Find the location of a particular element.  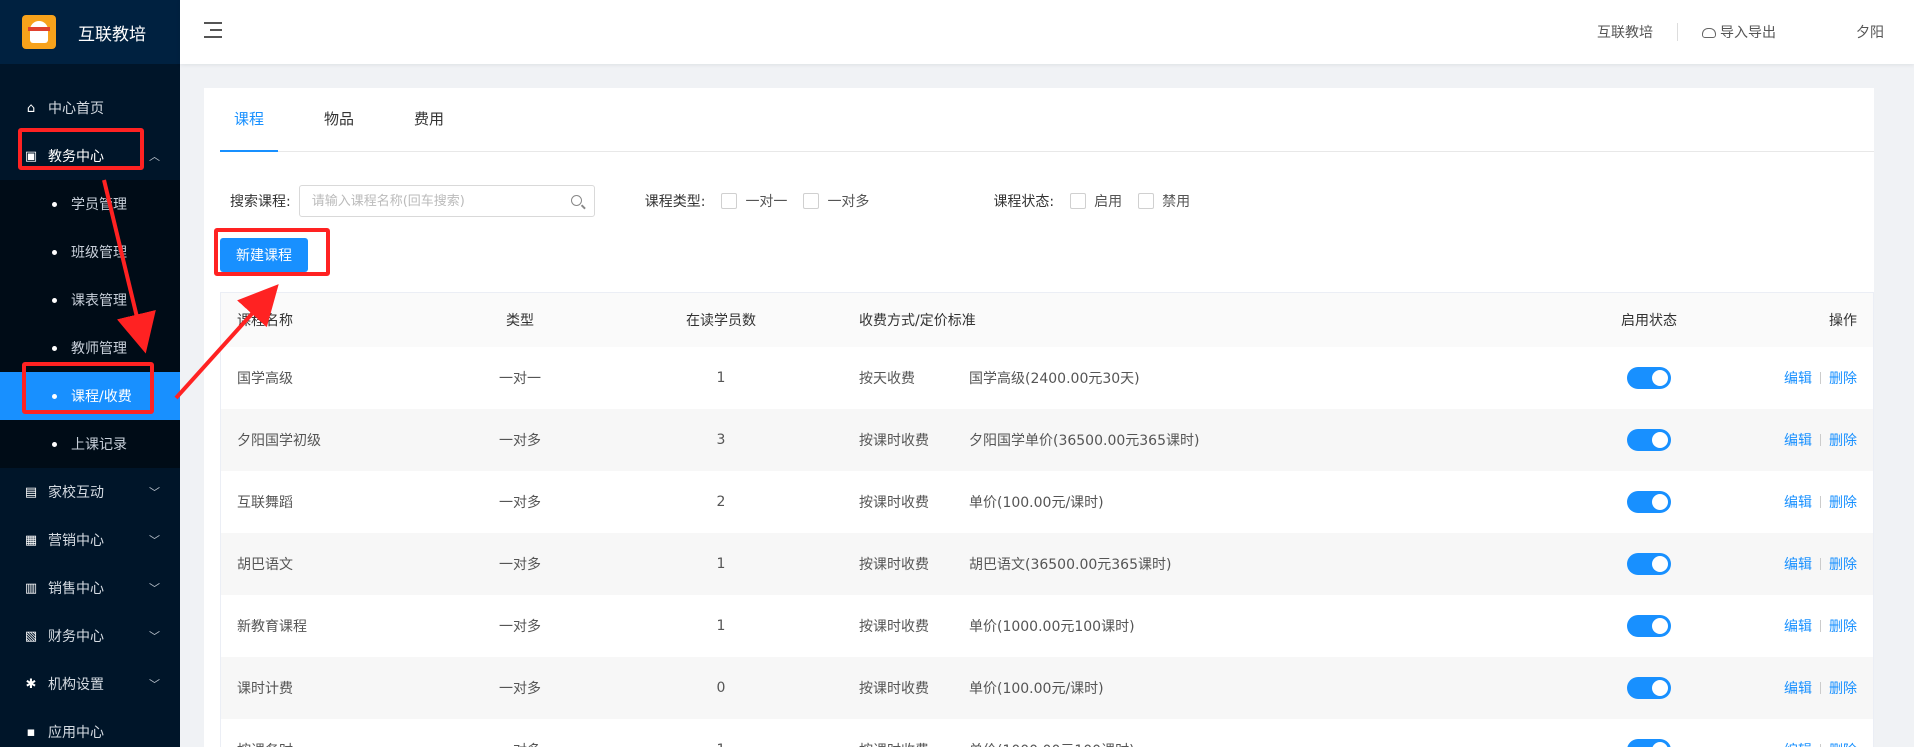

checkbox-label: 禁用 is located at coordinates (1176, 202).